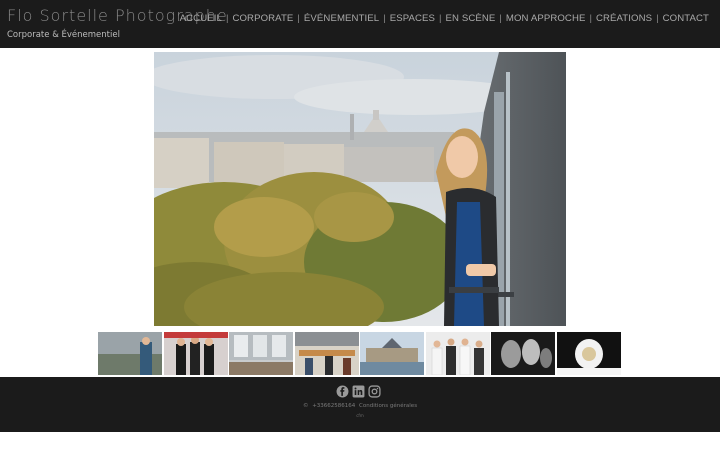 The image size is (720, 450). What do you see at coordinates (341, 18) in the screenshot?
I see `nav-evenementiel: ÉVÉNEMENTIEL` at bounding box center [341, 18].